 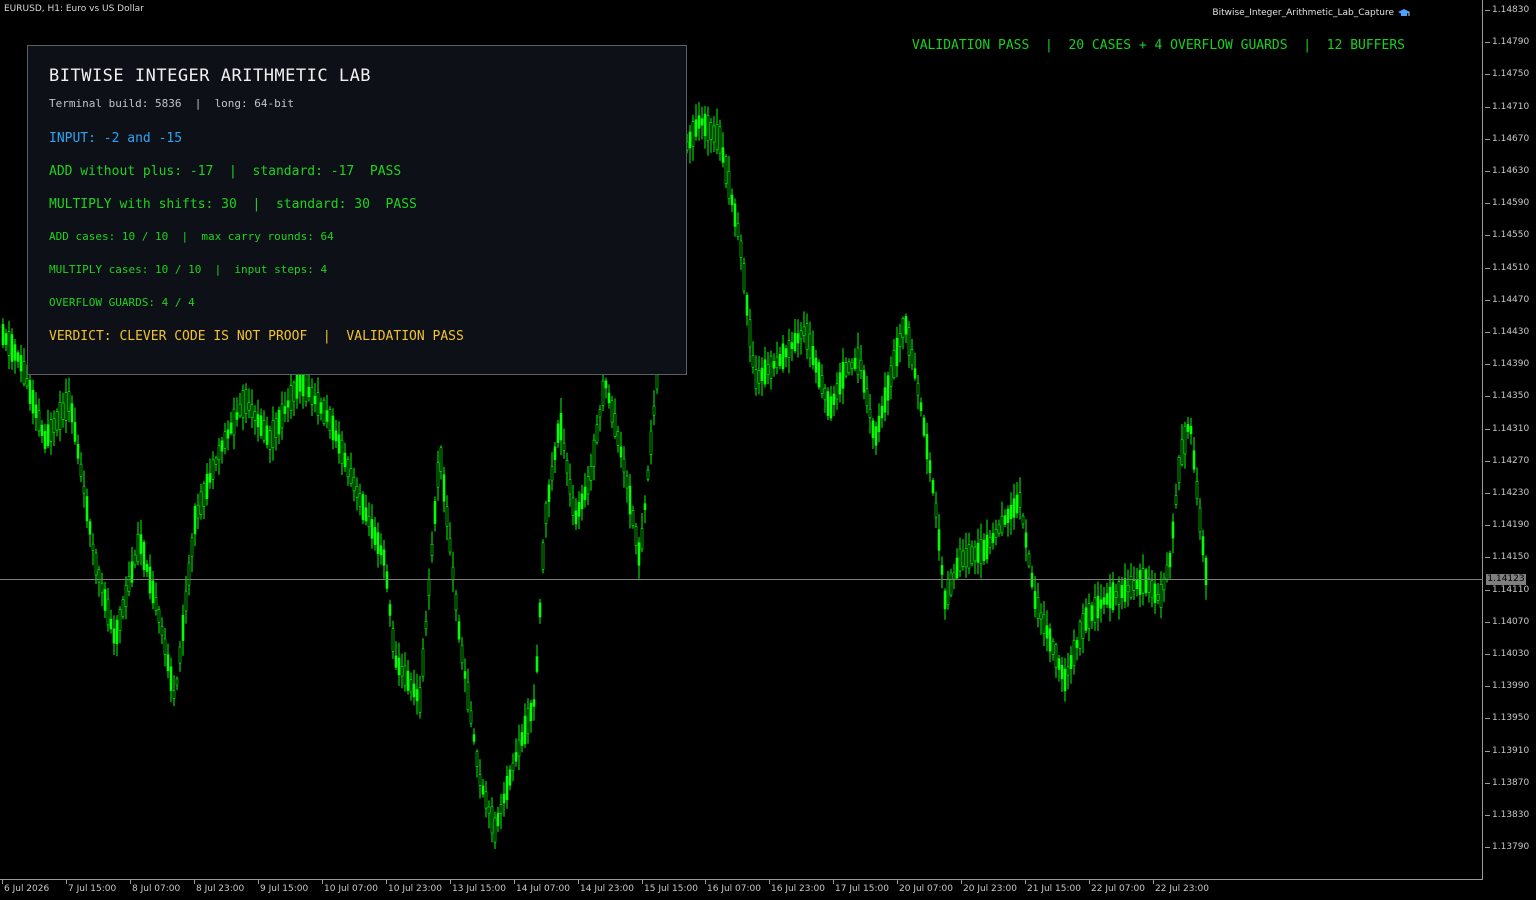 I want to click on time-label: 9 Jul 15:00, so click(x=284, y=889).